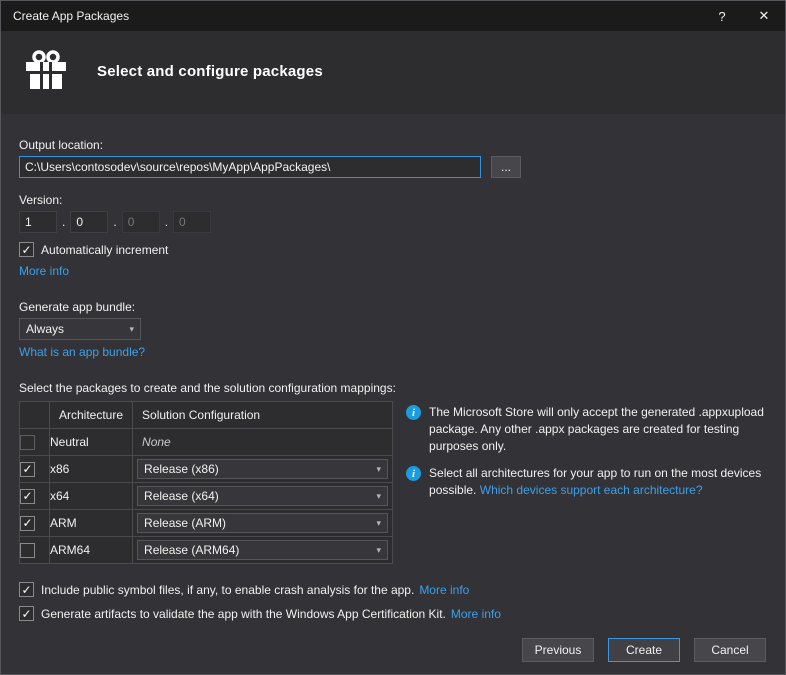 The width and height of the screenshot is (786, 675). What do you see at coordinates (89, 222) in the screenshot?
I see `version-minor-input` at bounding box center [89, 222].